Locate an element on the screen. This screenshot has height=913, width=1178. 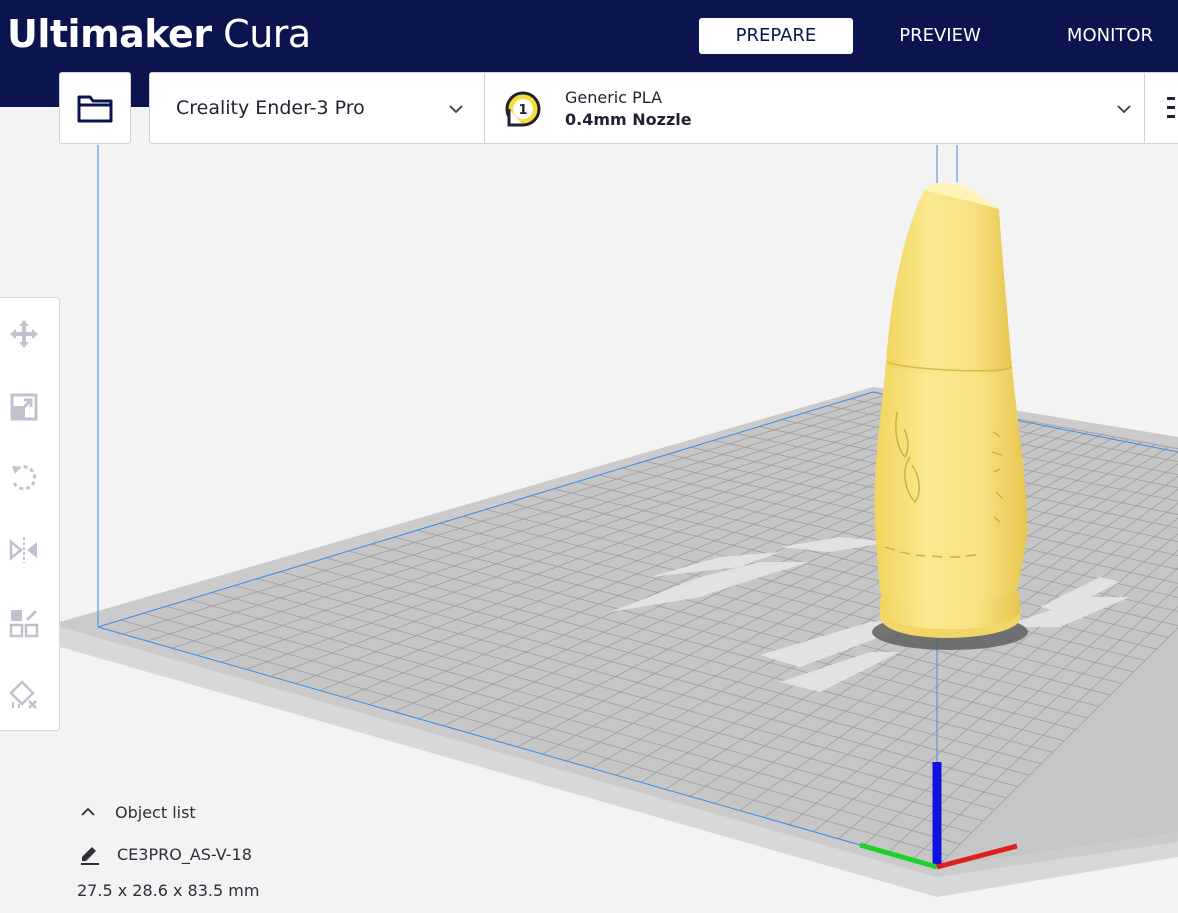
per-model-settings-icon is located at coordinates (24, 623).